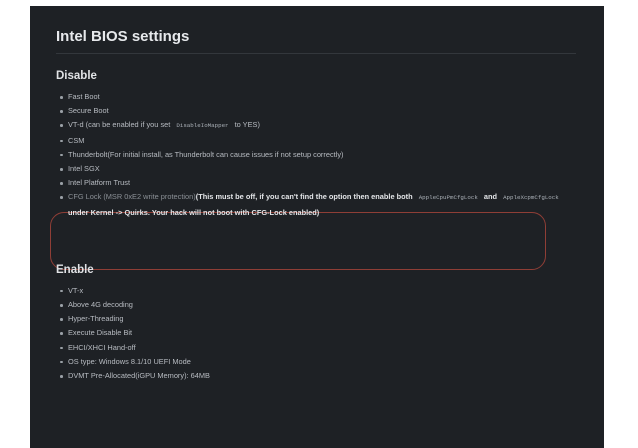 The width and height of the screenshot is (638, 448). What do you see at coordinates (132, 197) in the screenshot?
I see `cfg-lock-label: CFG Lock (MSR 0xE2 write protection)` at bounding box center [132, 197].